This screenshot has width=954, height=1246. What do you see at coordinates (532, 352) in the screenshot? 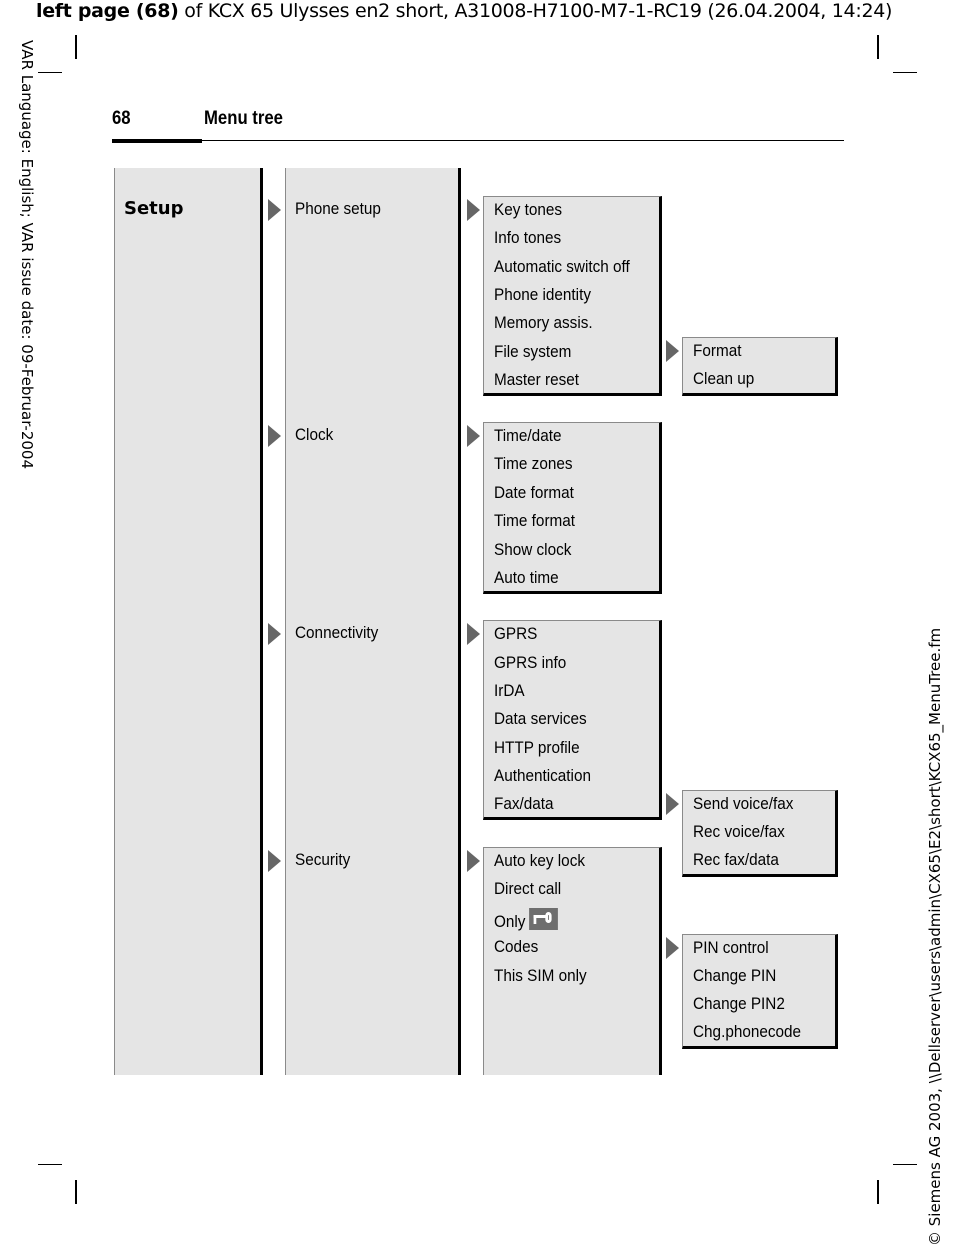
I see `menu-item-file-system: File system` at bounding box center [532, 352].